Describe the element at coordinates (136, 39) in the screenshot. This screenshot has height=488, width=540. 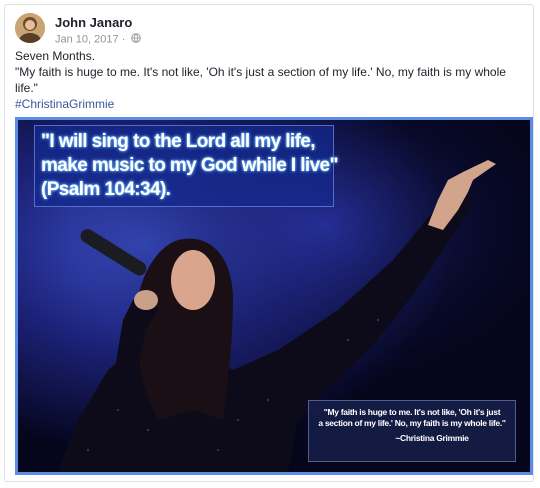
I see `globe-icon` at that location.